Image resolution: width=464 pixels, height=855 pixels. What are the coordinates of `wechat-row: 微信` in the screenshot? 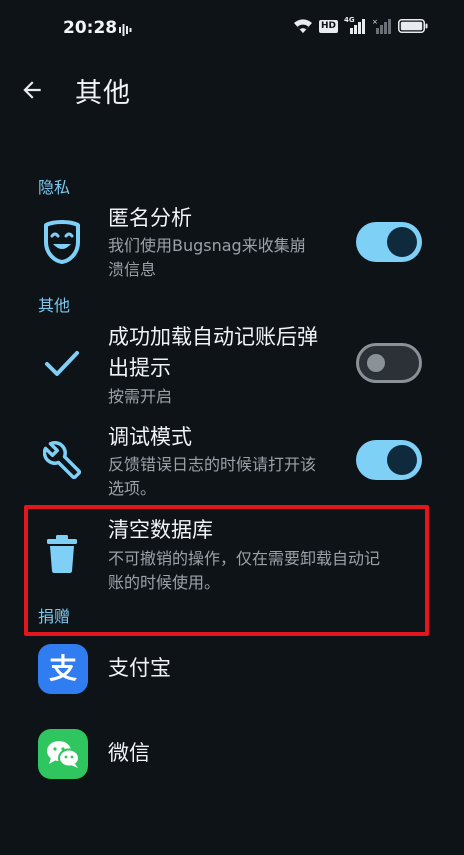 It's located at (232, 755).